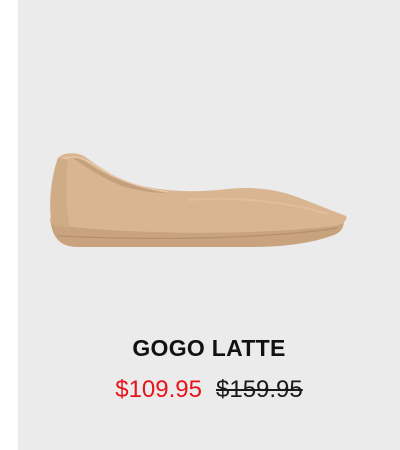  I want to click on sale-price: $109.95, so click(158, 389).